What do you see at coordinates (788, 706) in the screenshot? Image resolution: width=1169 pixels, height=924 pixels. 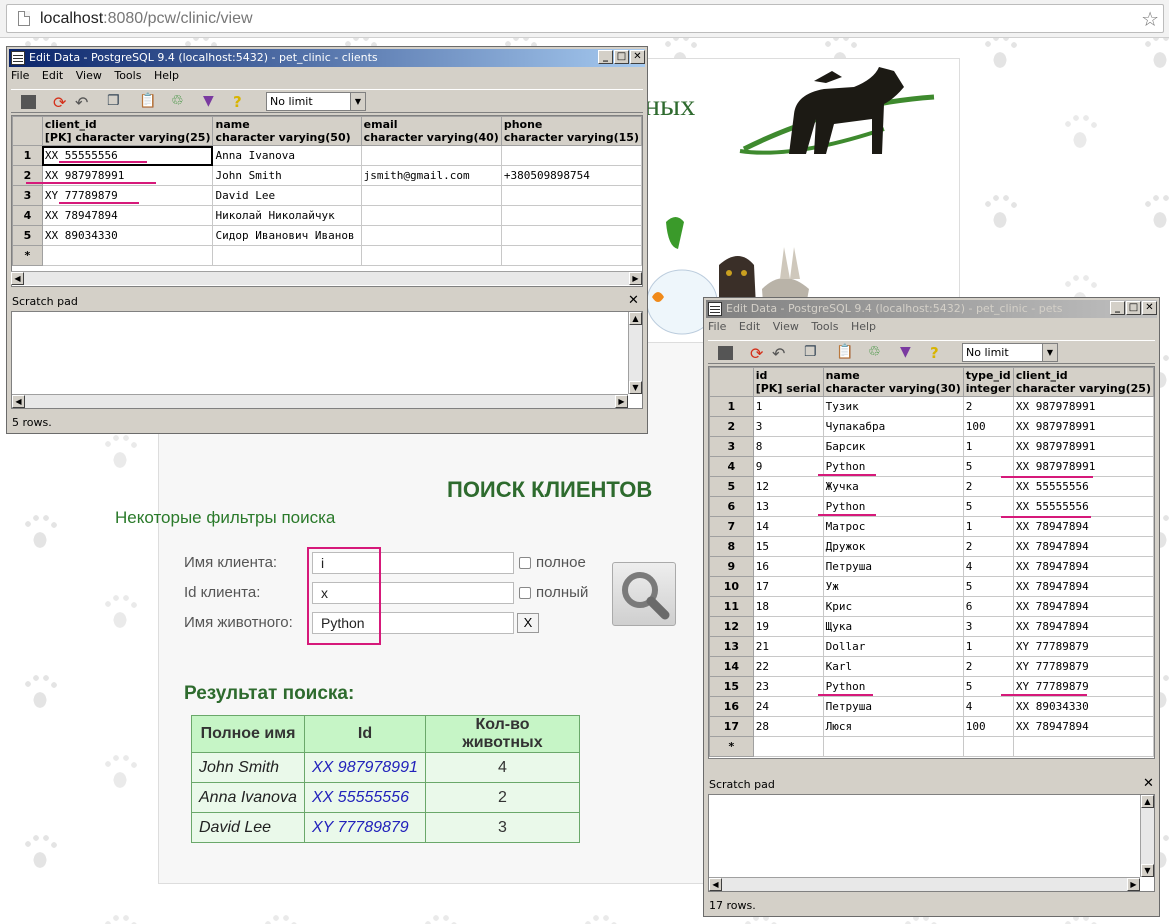 I see `cell-id: 24` at bounding box center [788, 706].